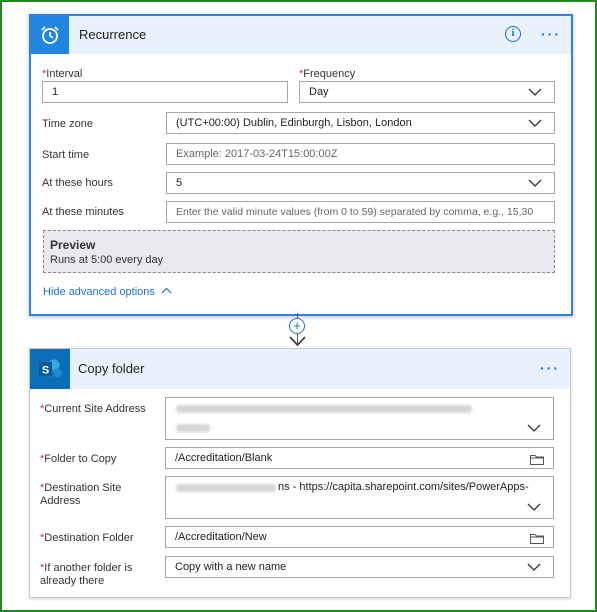  What do you see at coordinates (67, 124) in the screenshot?
I see `time-zone-label: Time zone` at bounding box center [67, 124].